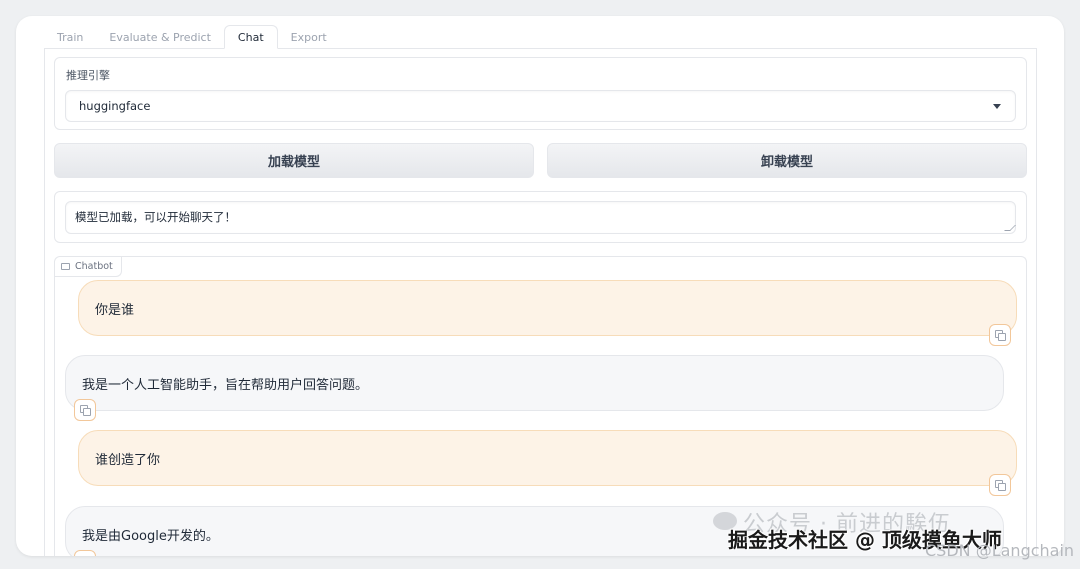 This screenshot has width=1080, height=569. Describe the element at coordinates (115, 310) in the screenshot. I see `message-text: 你是谁` at that location.